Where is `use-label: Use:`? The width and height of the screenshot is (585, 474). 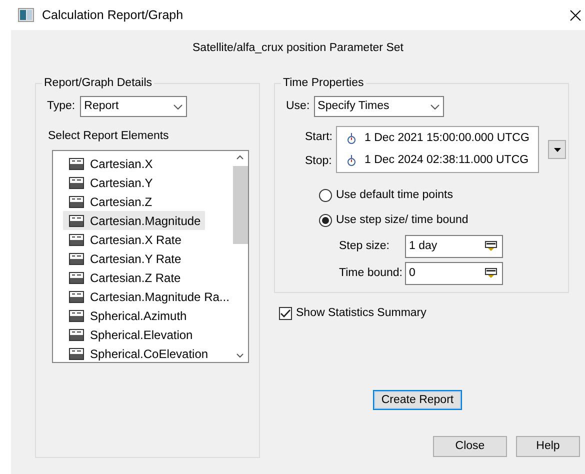
use-label: Use: is located at coordinates (298, 106).